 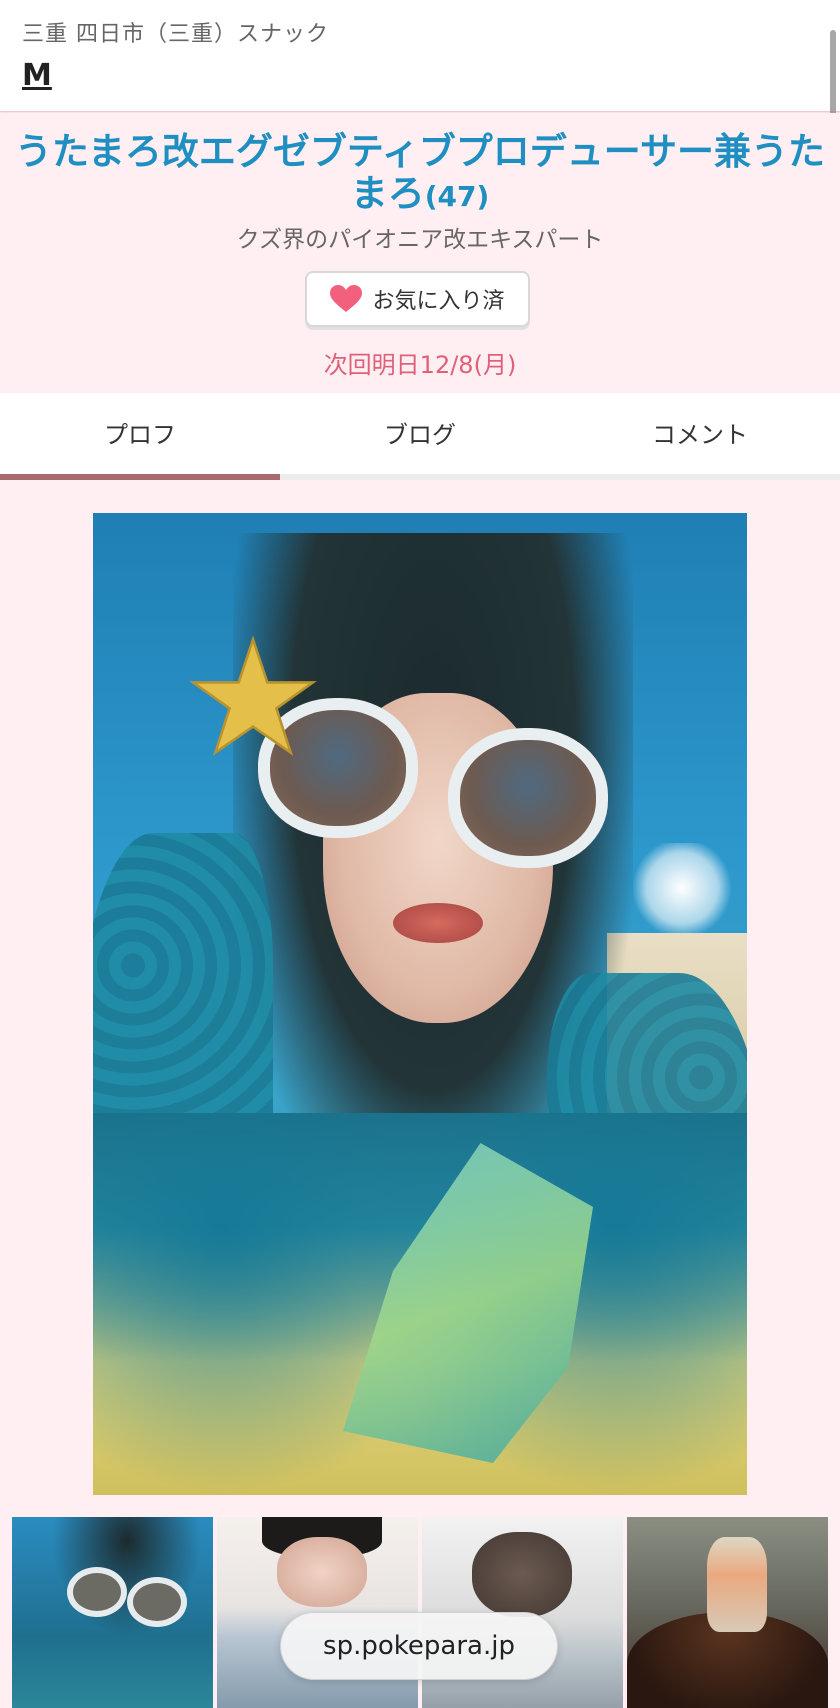 I want to click on tab-profile: プロフ, so click(x=140, y=436).